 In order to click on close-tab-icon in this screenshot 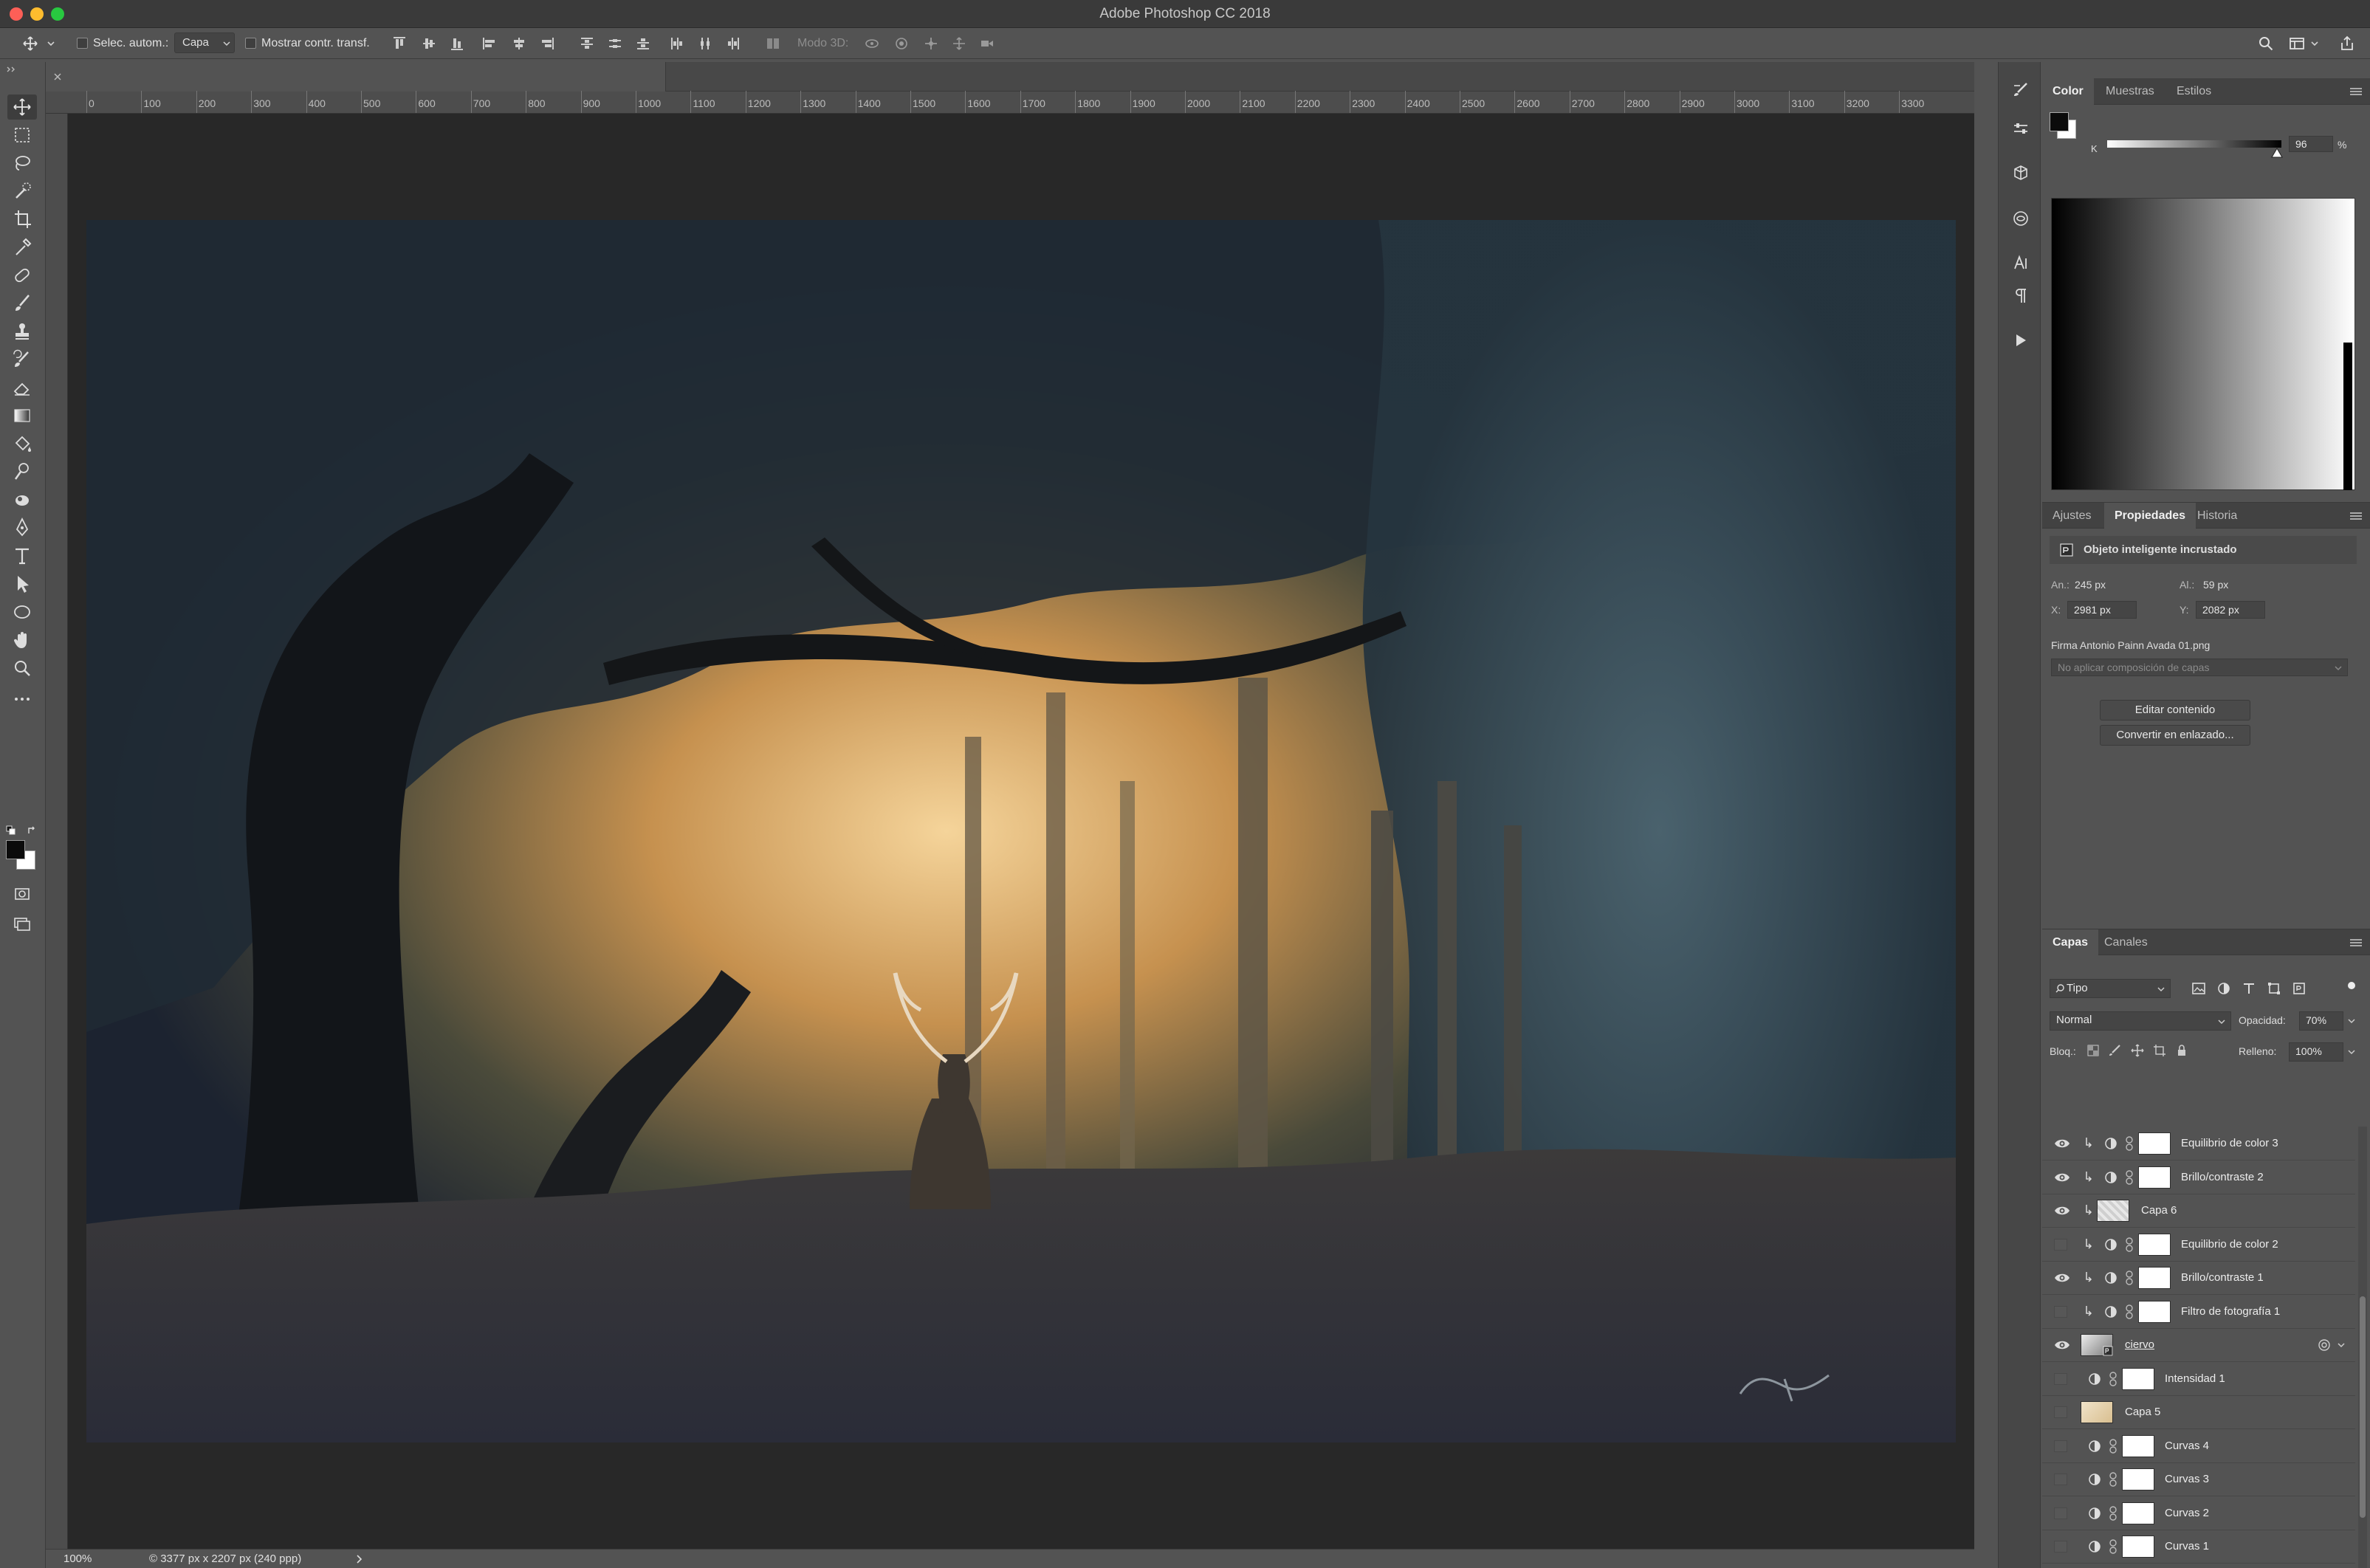, I will do `click(57, 76)`.